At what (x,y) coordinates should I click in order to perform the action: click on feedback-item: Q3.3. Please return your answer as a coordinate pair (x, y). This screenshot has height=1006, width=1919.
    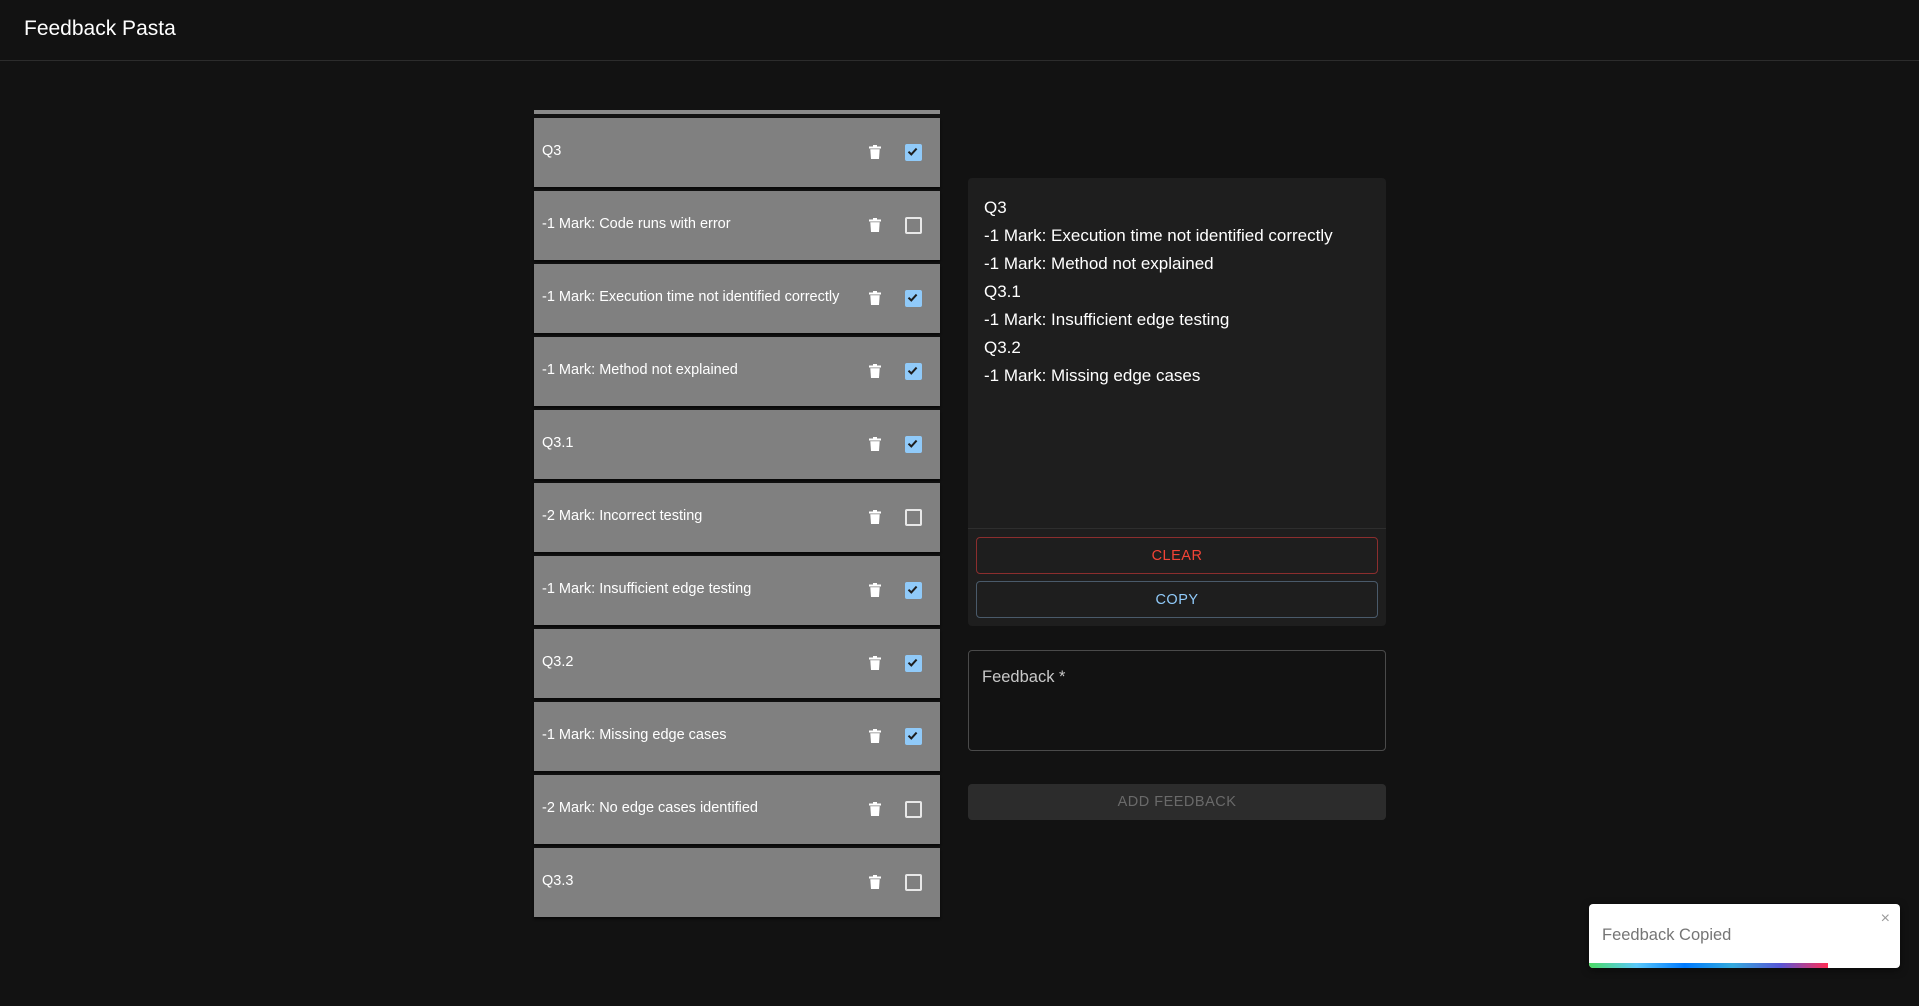
    Looking at the image, I should click on (737, 882).